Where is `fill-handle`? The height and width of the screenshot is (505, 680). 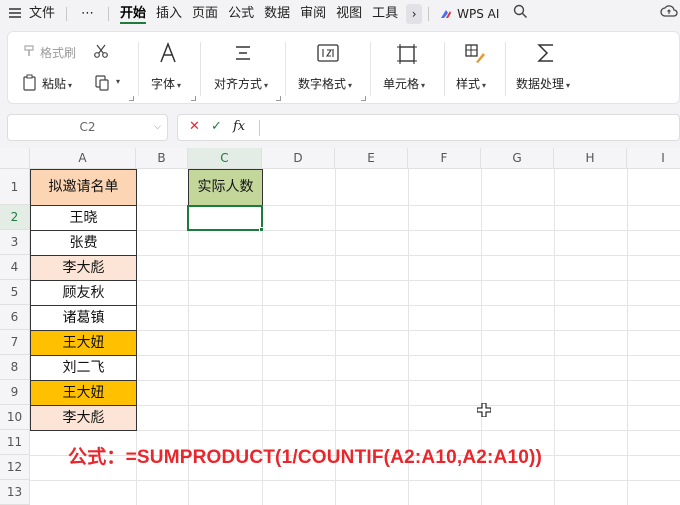 fill-handle is located at coordinates (261, 229).